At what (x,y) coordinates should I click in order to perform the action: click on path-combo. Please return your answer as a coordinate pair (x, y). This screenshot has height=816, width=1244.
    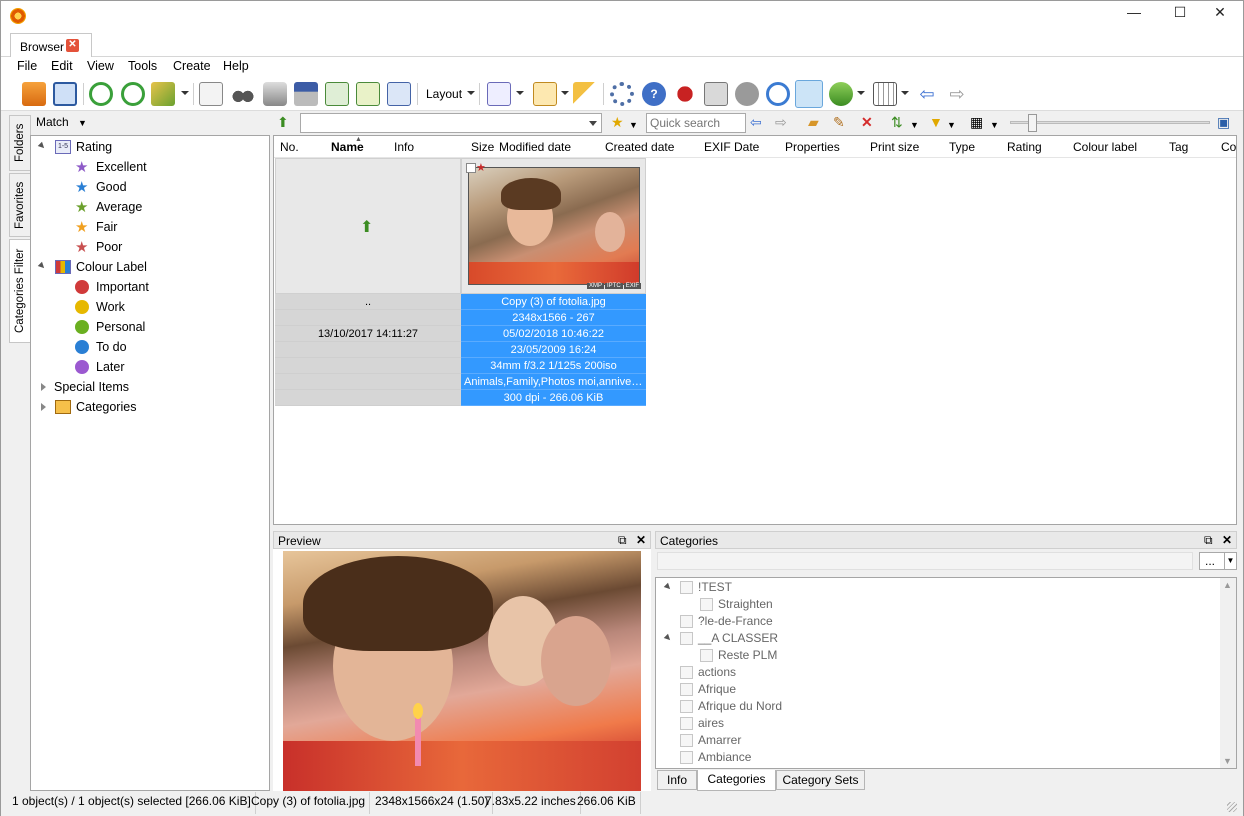
    Looking at the image, I should click on (451, 123).